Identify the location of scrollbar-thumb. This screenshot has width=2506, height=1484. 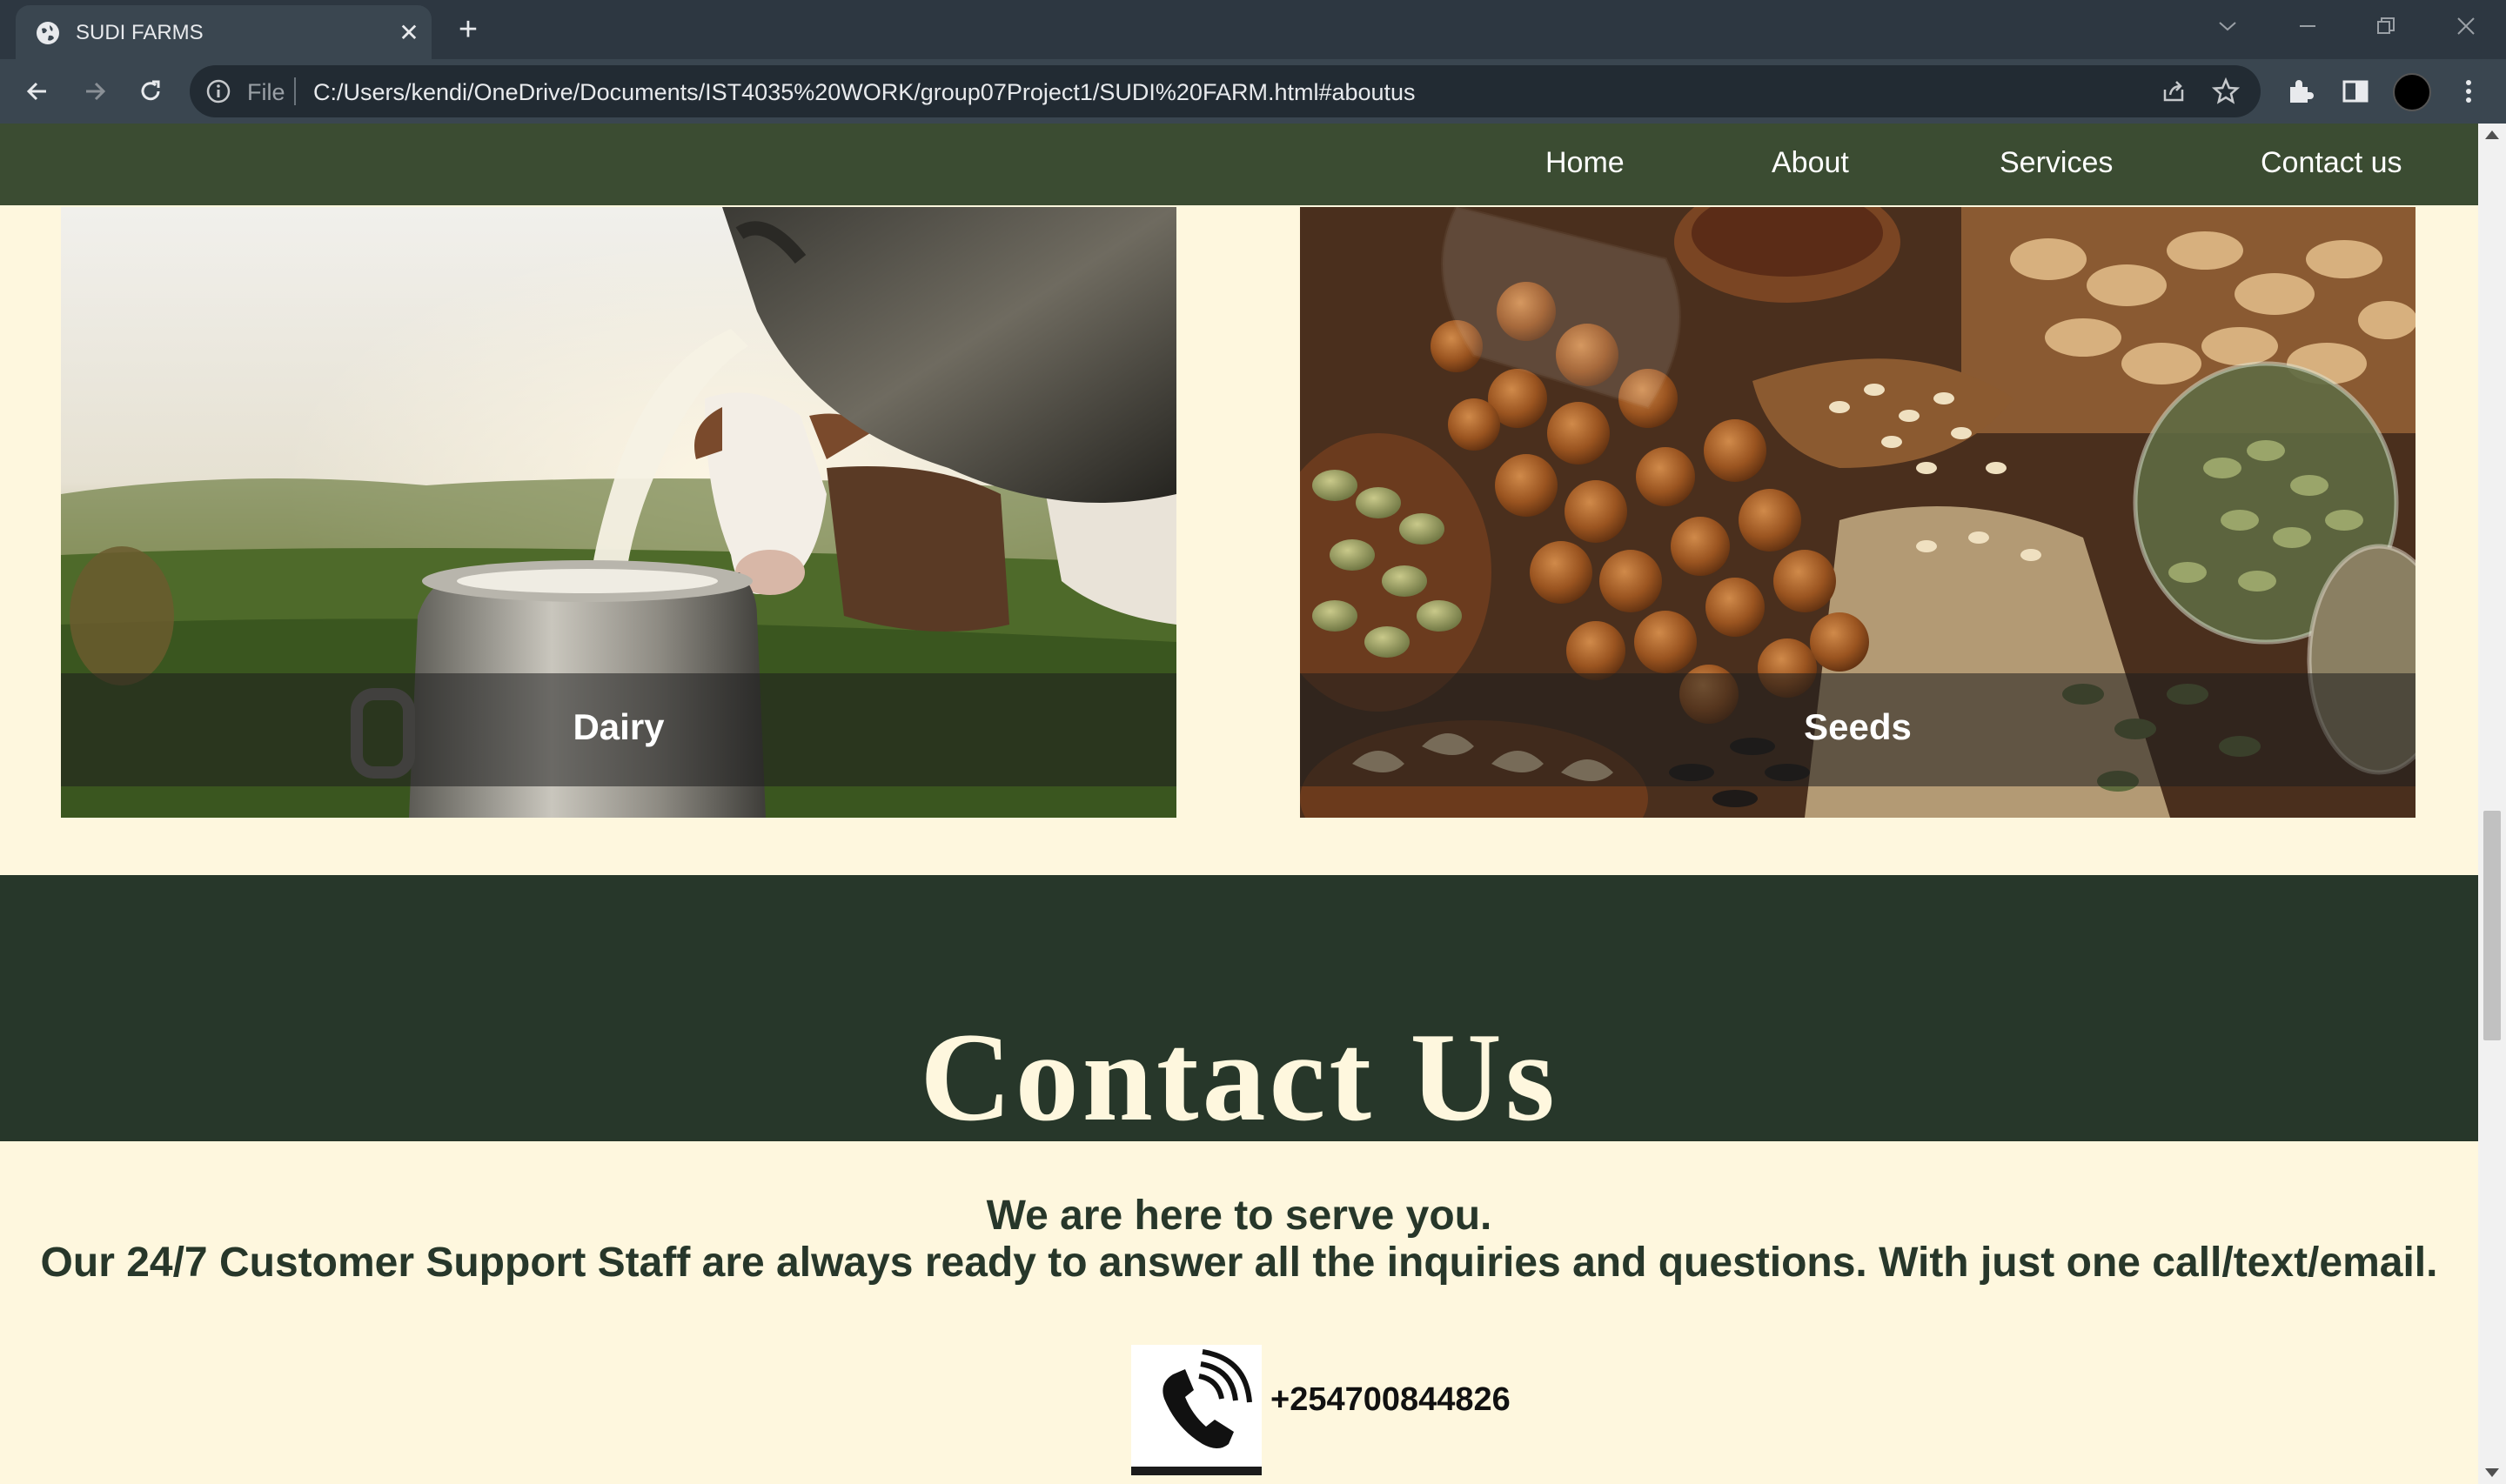
(2492, 925).